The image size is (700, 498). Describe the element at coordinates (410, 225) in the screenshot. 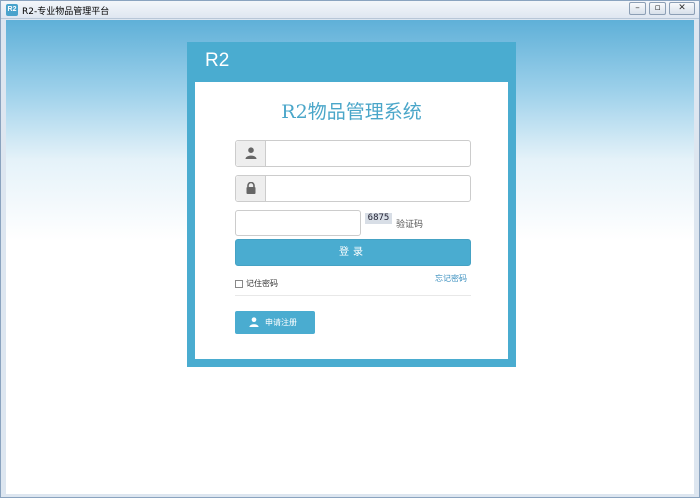

I see `captcha-label: 验证码` at that location.